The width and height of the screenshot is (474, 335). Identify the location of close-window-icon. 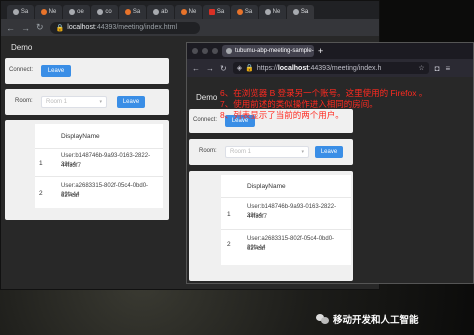
(195, 51).